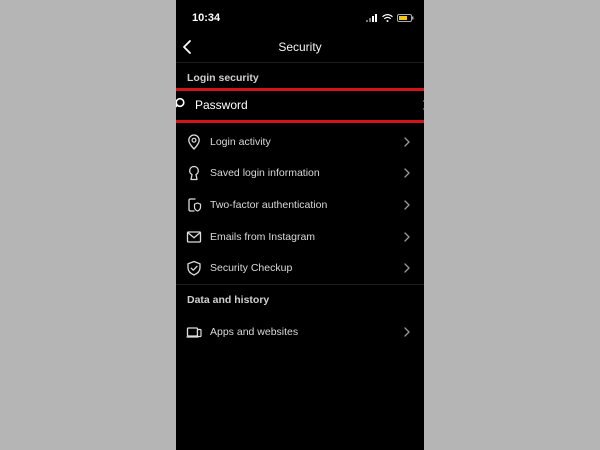 Image resolution: width=600 pixels, height=450 pixels. Describe the element at coordinates (240, 142) in the screenshot. I see `login-activity-label: Login activity` at that location.